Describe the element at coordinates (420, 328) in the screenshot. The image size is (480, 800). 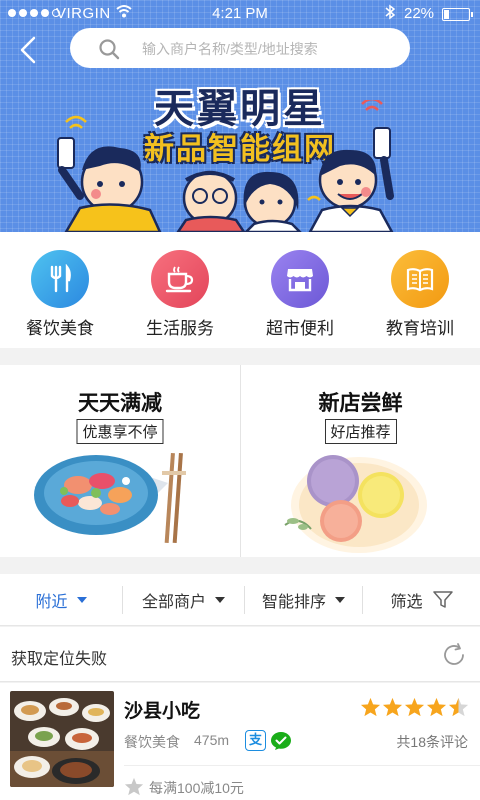
I see `category-label: 教育培训` at that location.